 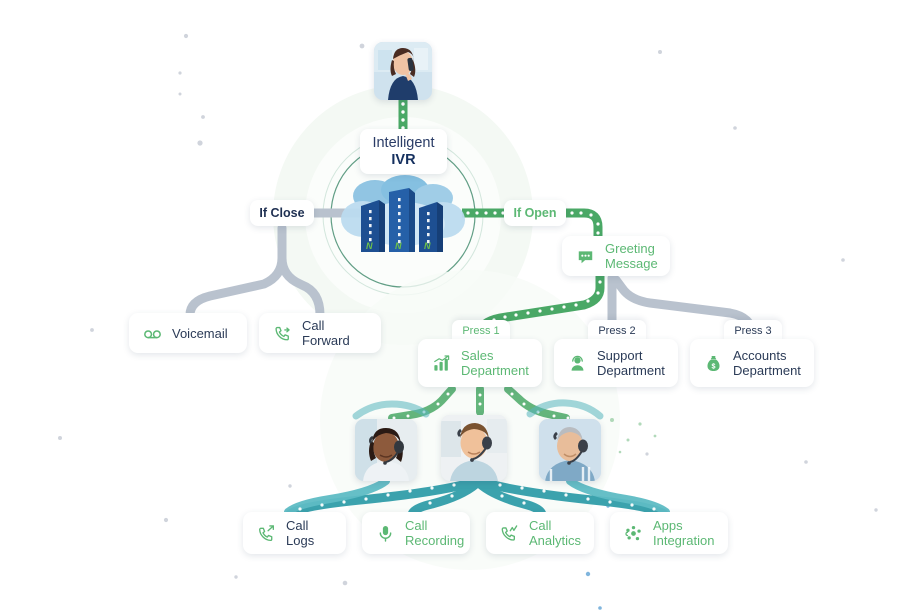 I want to click on node-apps-integration: Apps Integration, so click(x=669, y=533).